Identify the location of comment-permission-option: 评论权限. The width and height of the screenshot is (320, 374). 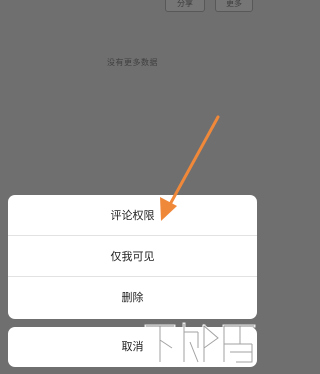
(132, 215).